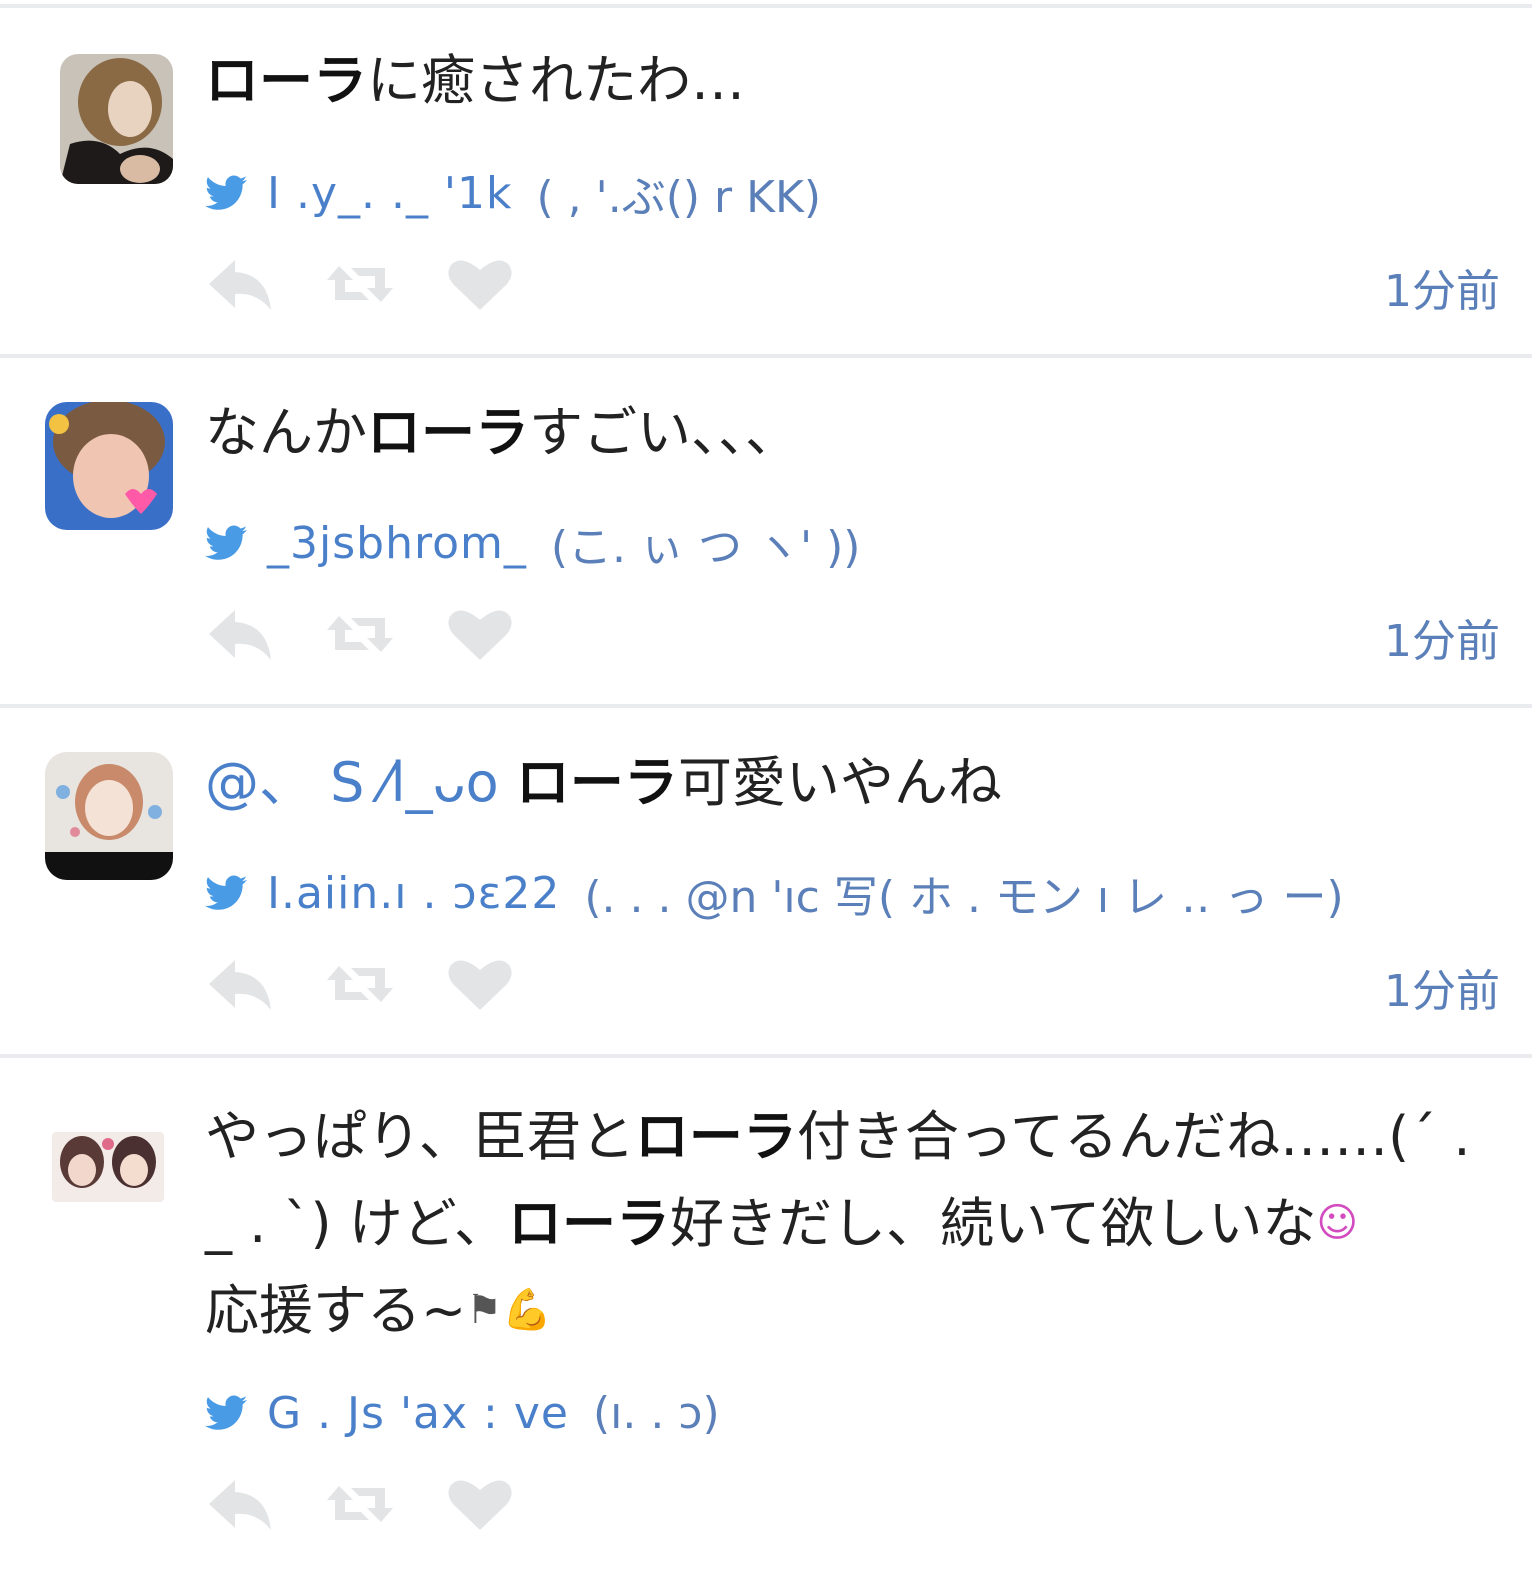 Image resolution: width=1532 pixels, height=1573 pixels. Describe the element at coordinates (286, 432) in the screenshot. I see `text-segment: なんか` at that location.